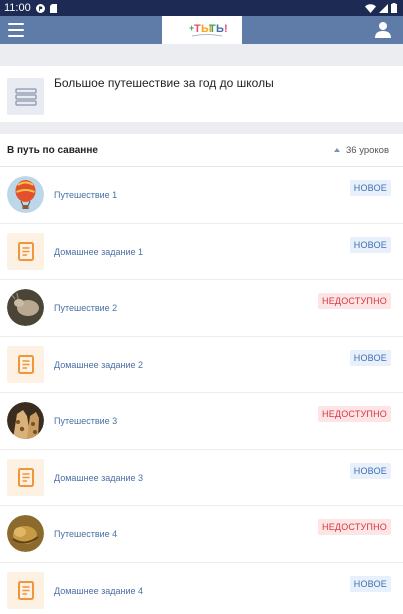 This screenshot has height=614, width=403. What do you see at coordinates (201, 8) in the screenshot?
I see `status-bar: 11:00` at bounding box center [201, 8].